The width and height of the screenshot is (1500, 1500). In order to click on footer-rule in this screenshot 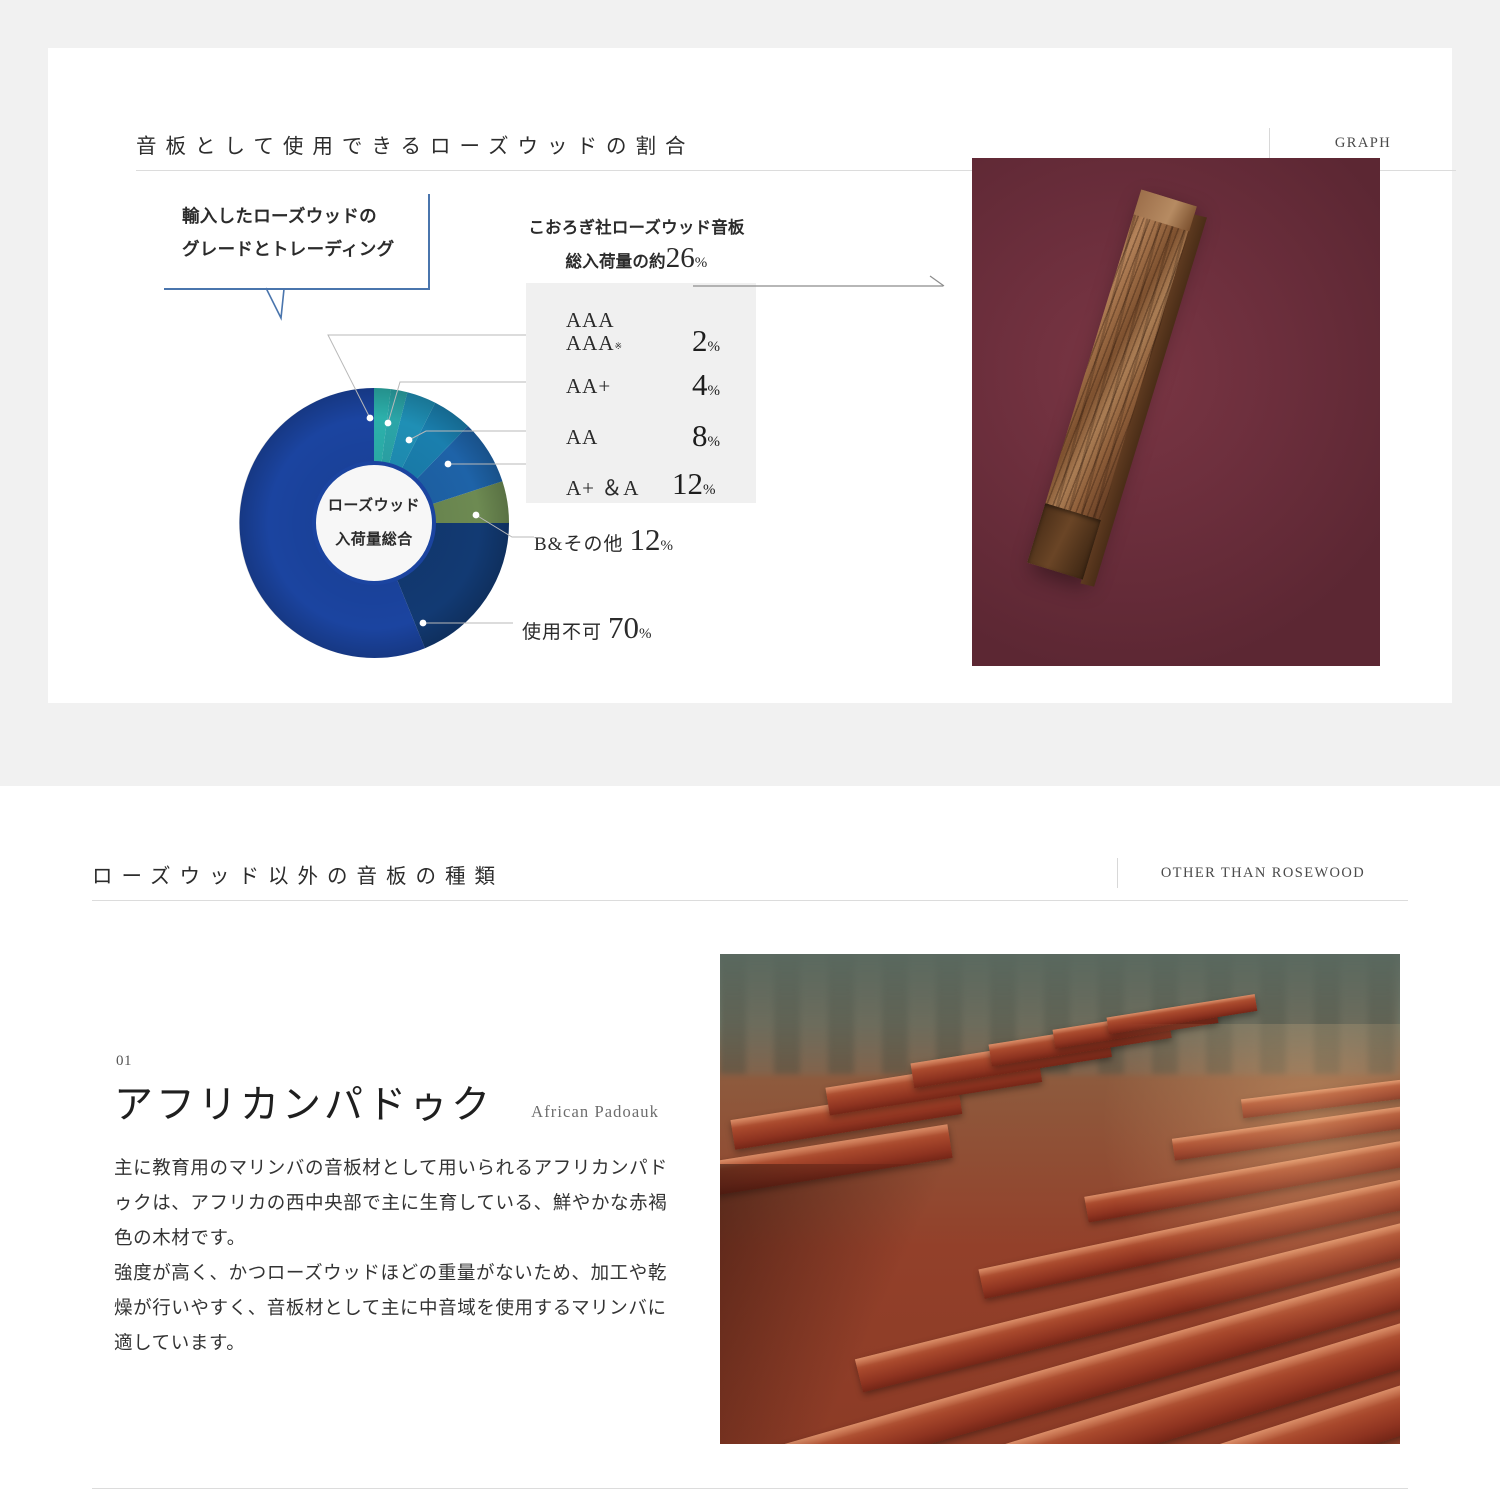, I will do `click(750, 1488)`.